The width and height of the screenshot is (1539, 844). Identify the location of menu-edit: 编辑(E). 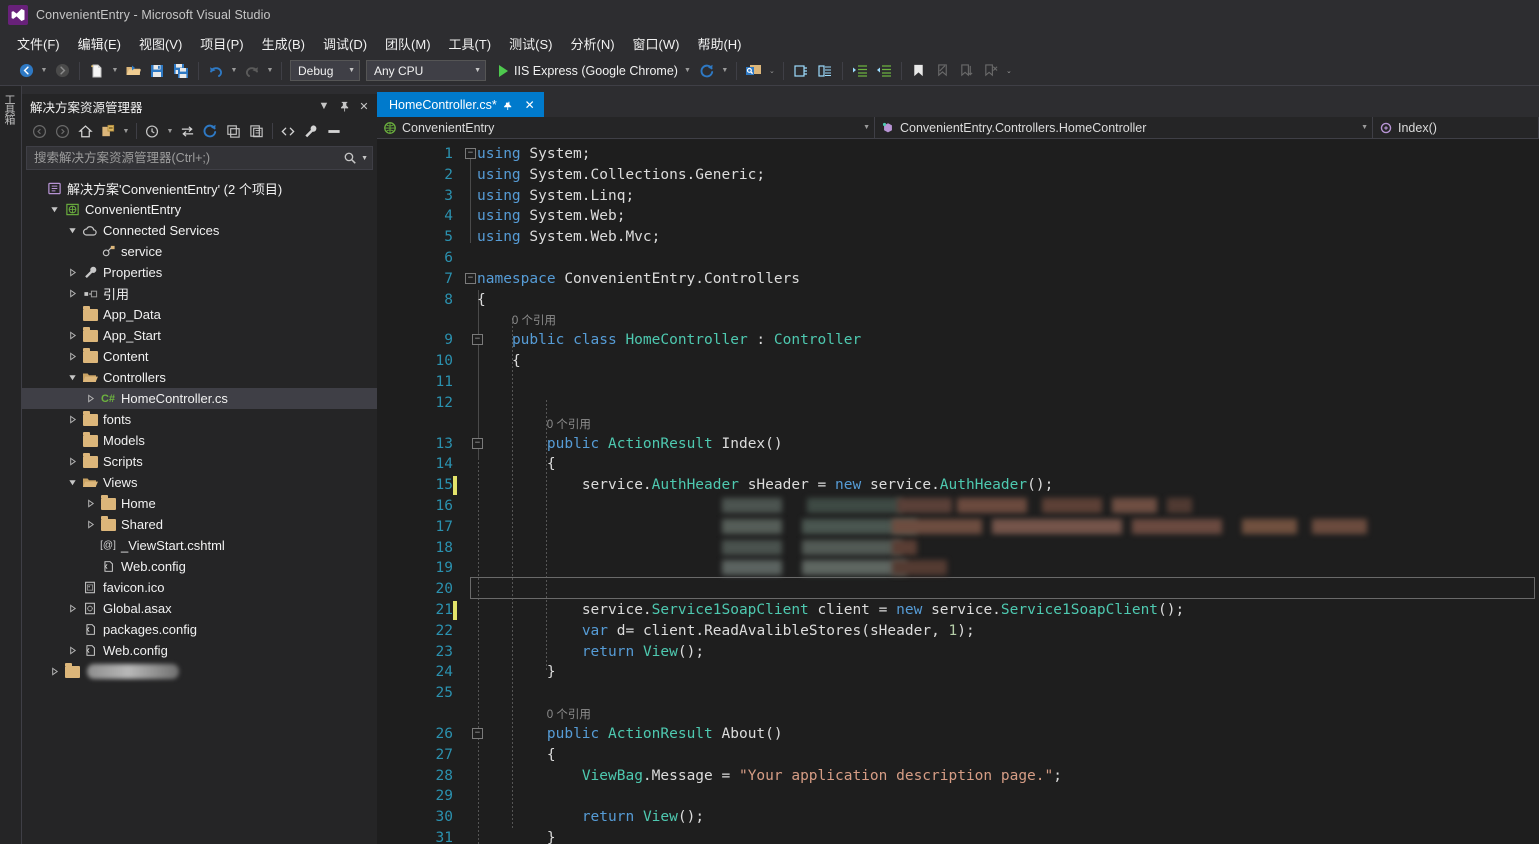
(99, 43).